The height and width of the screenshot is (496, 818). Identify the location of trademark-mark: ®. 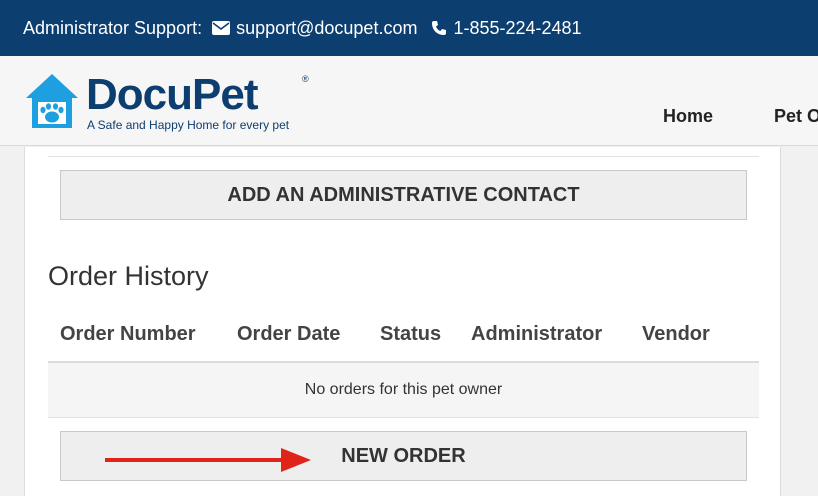
(305, 79).